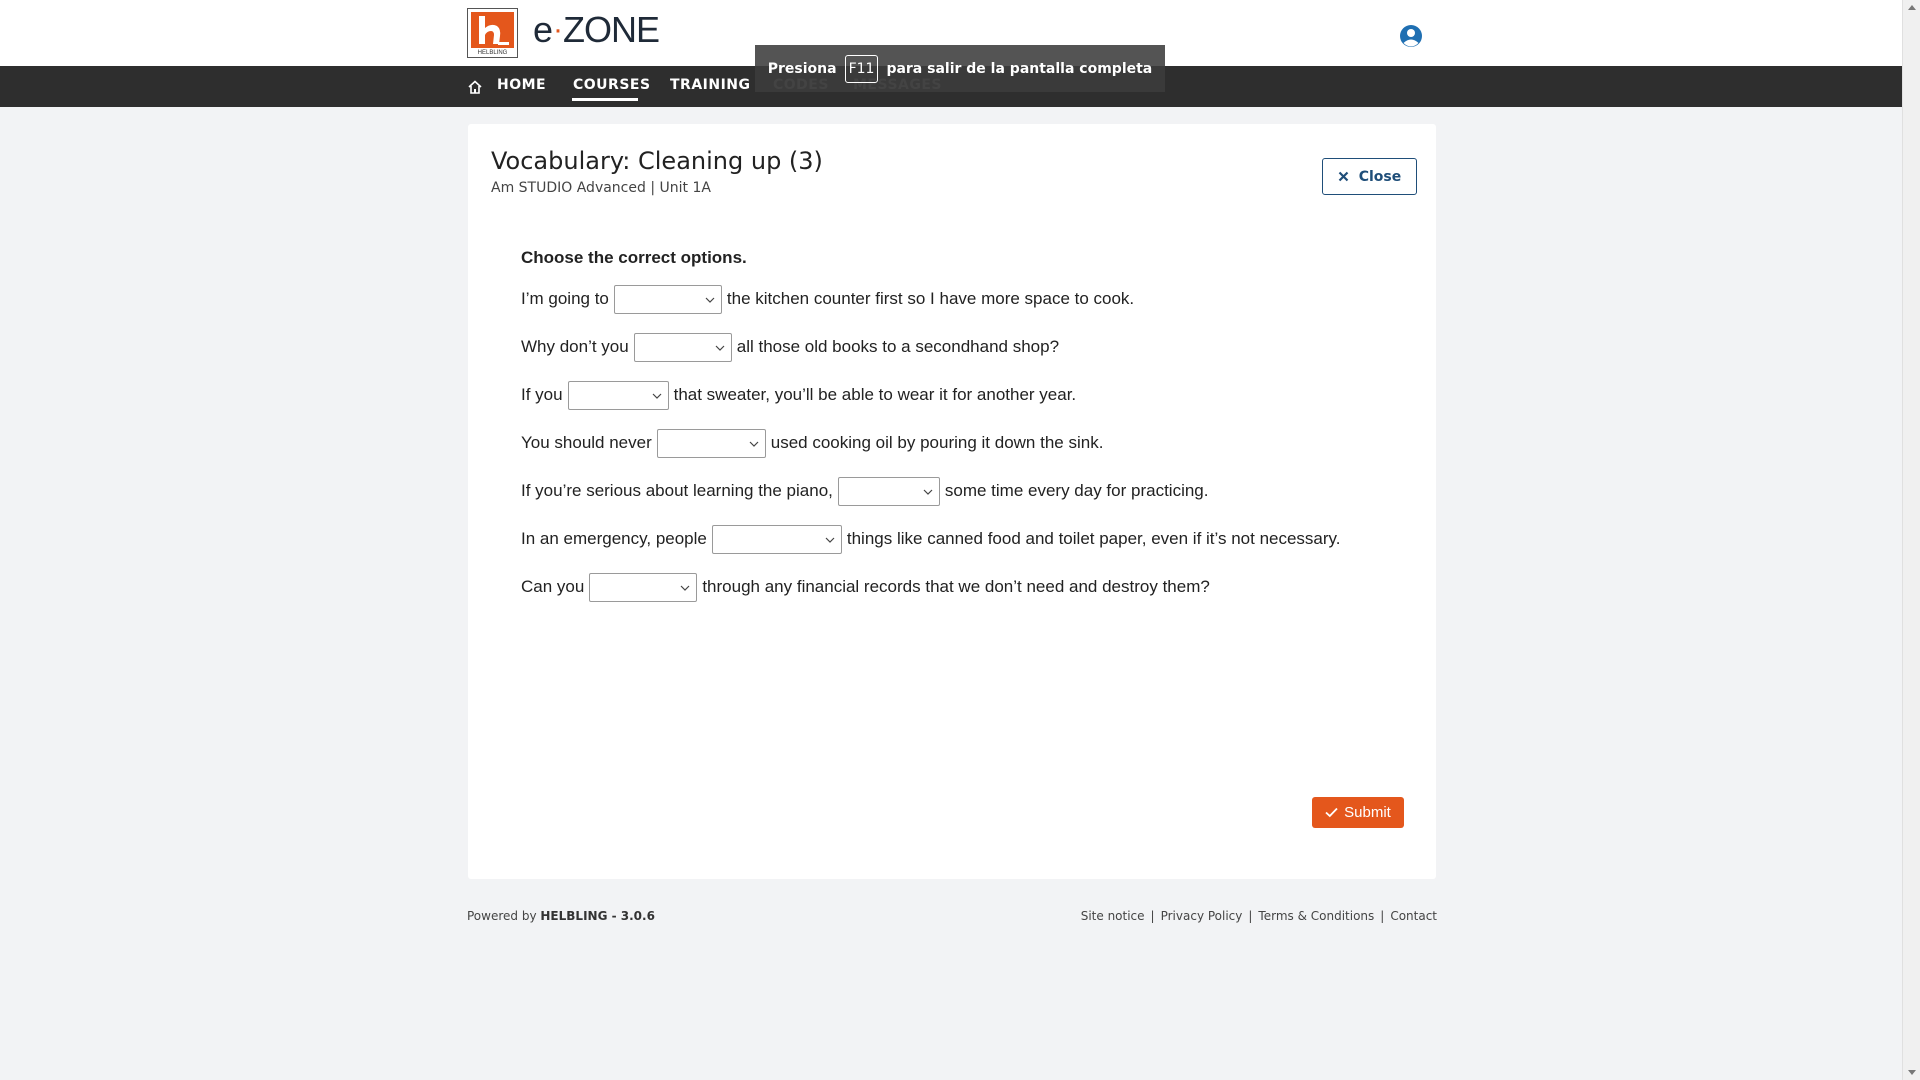 The width and height of the screenshot is (1920, 1080). What do you see at coordinates (1380, 176) in the screenshot?
I see `close-label: Close` at bounding box center [1380, 176].